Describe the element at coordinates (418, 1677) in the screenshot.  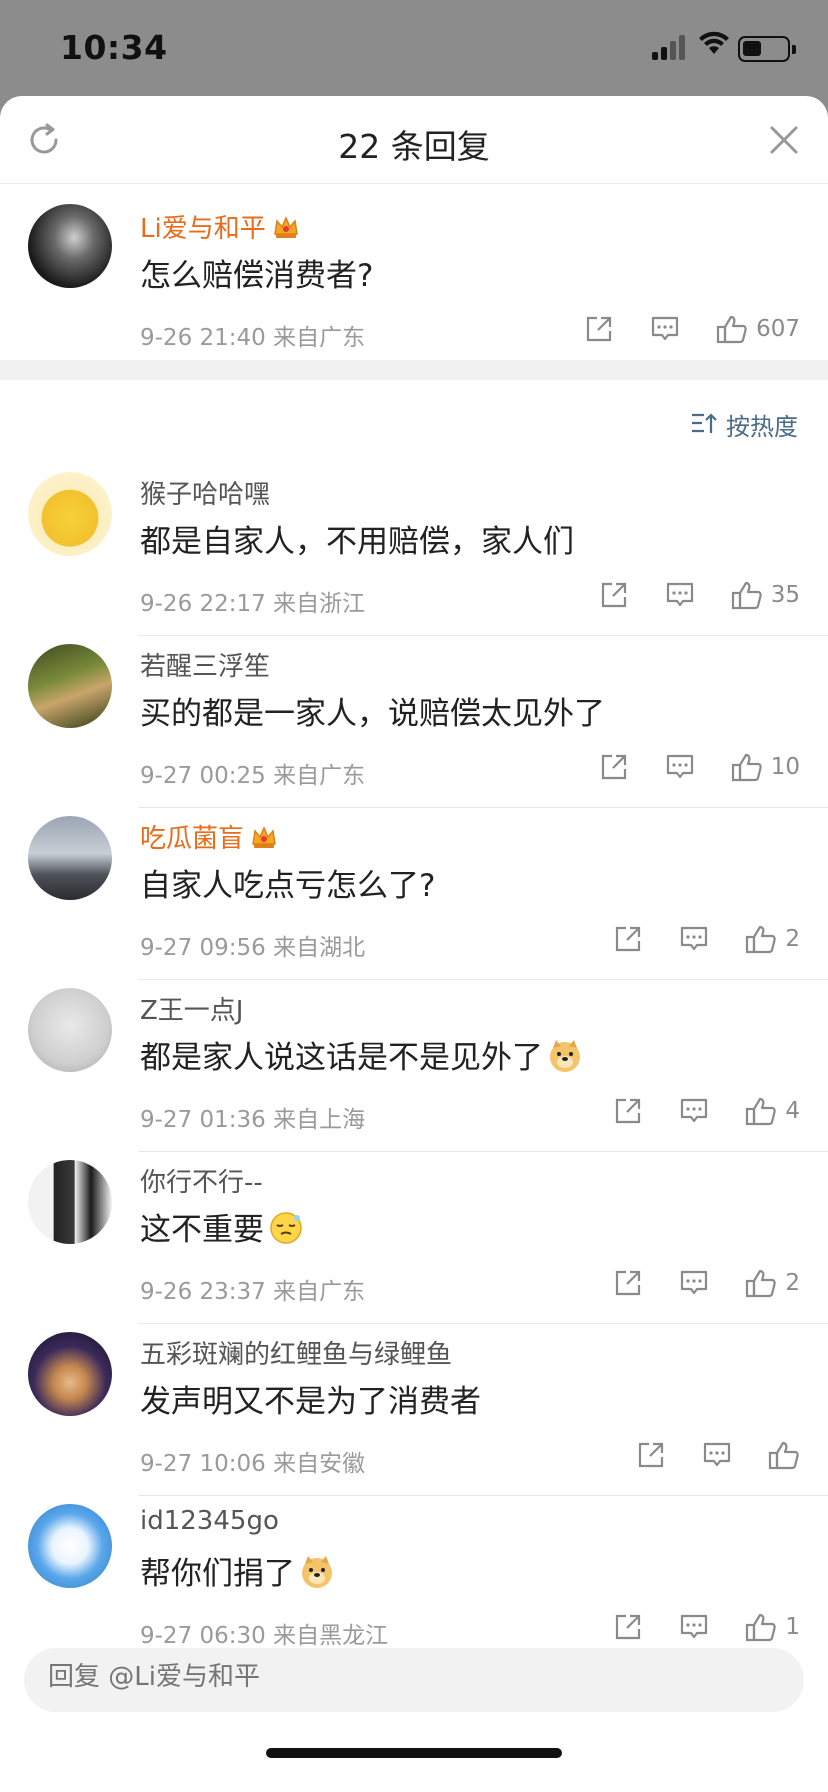
I see `reply-input` at that location.